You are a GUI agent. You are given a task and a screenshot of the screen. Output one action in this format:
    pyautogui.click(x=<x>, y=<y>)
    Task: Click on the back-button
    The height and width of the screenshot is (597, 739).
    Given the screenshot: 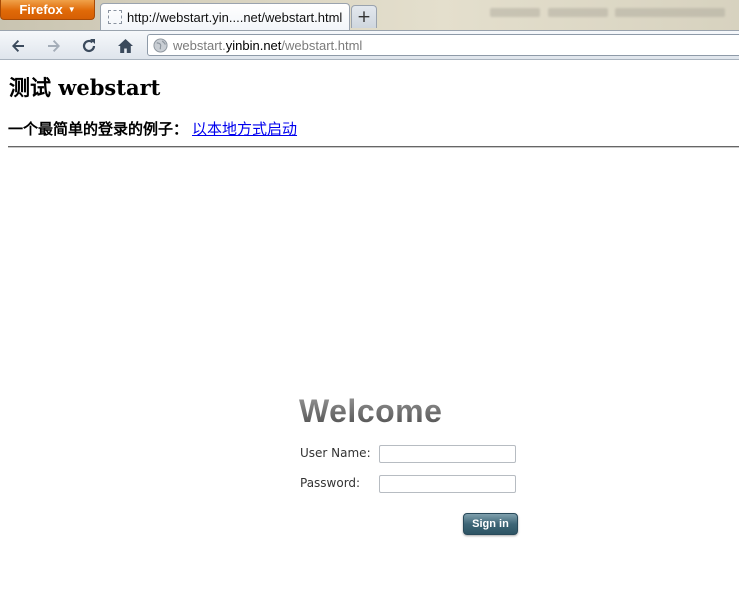 What is the action you would take?
    pyautogui.click(x=18, y=46)
    